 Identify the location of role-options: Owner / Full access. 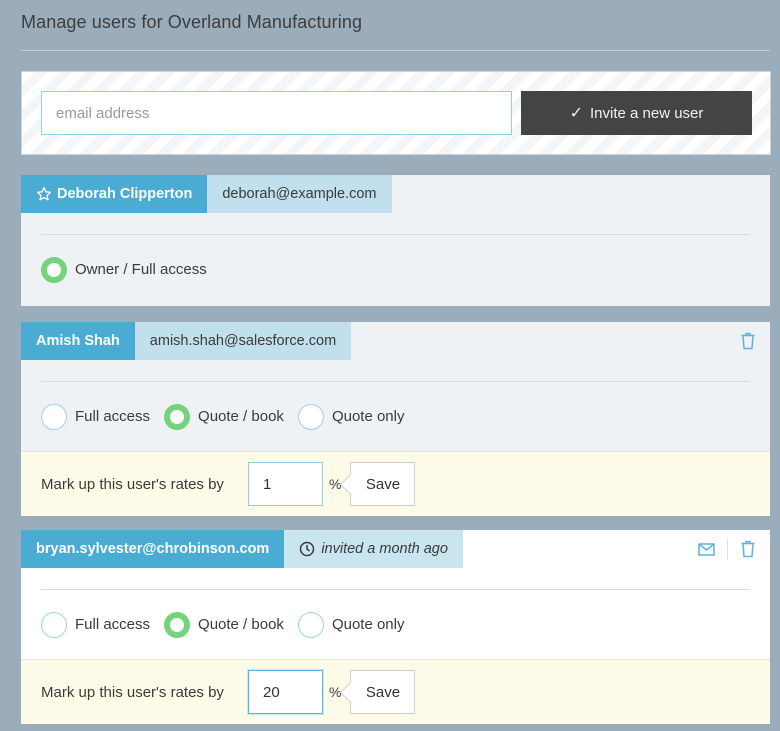
(395, 269).